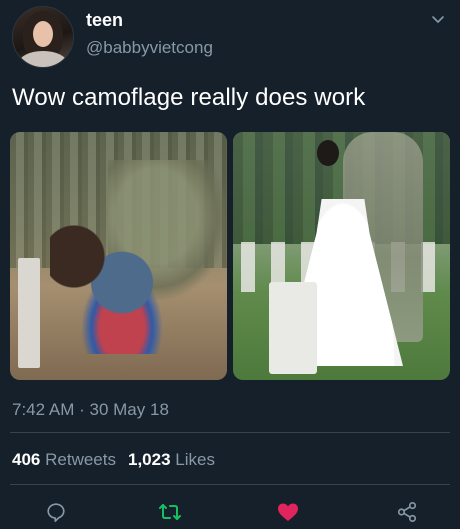 The width and height of the screenshot is (460, 529). I want to click on photo-left-kneeling-girl, so click(110, 289).